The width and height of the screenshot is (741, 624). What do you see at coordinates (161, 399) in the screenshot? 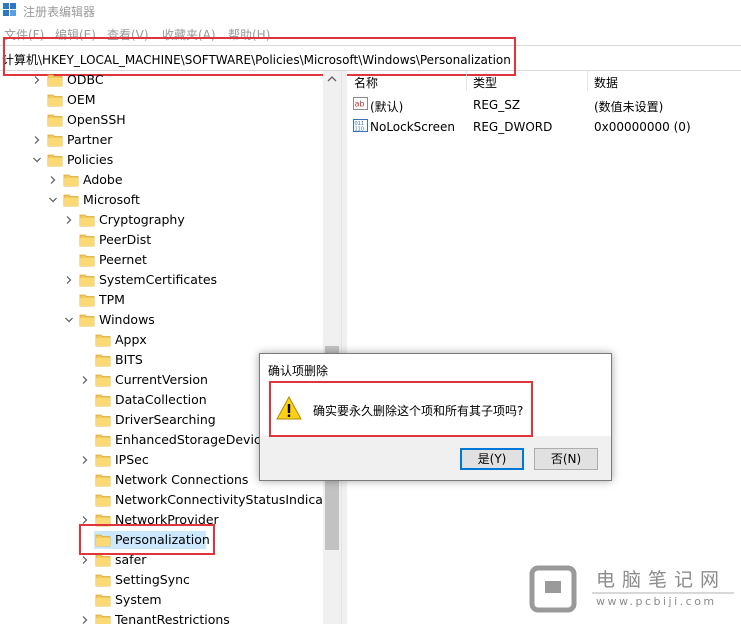
I see `tree-node-label: DataCollection` at bounding box center [161, 399].